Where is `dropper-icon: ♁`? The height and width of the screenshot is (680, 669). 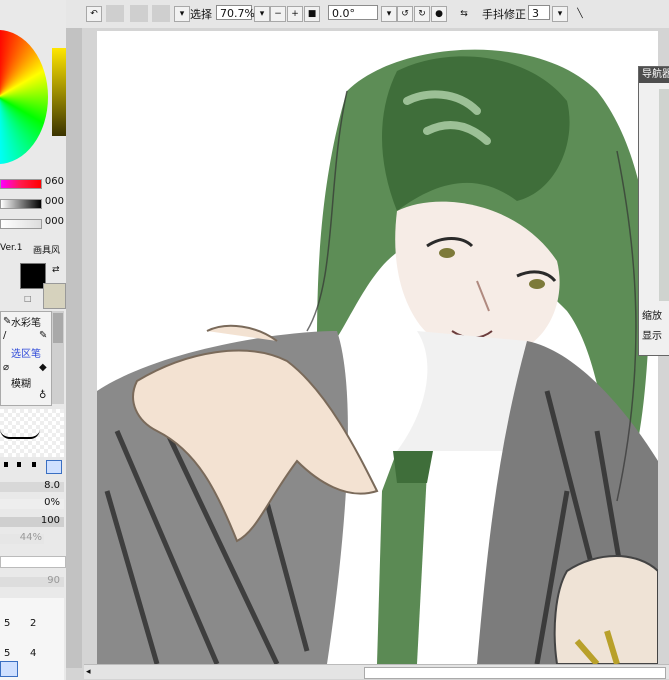
dropper-icon: ♁ is located at coordinates (42, 395).